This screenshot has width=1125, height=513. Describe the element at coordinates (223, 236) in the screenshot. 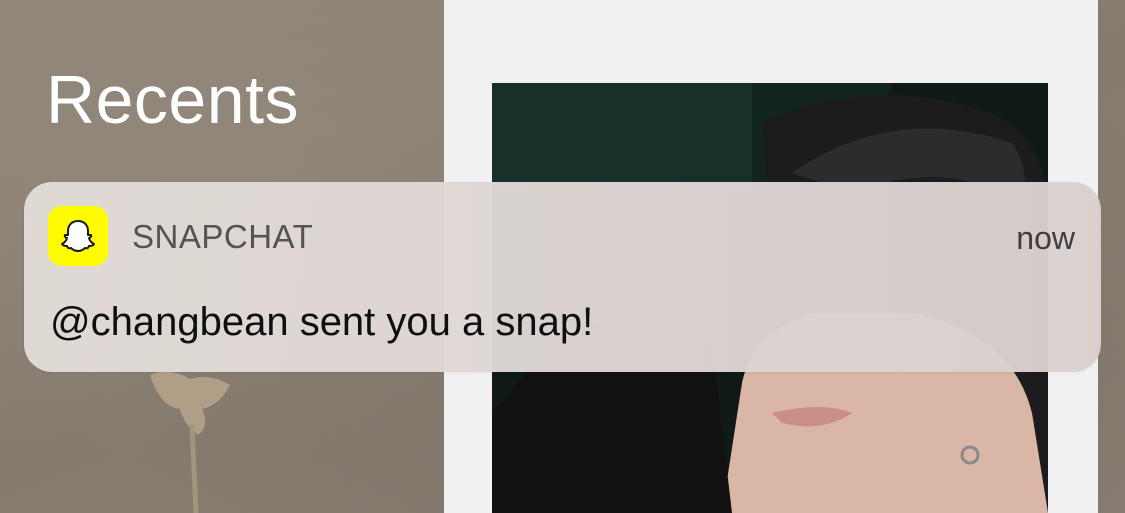

I see `notification-app-name: SNAPCHAT` at that location.